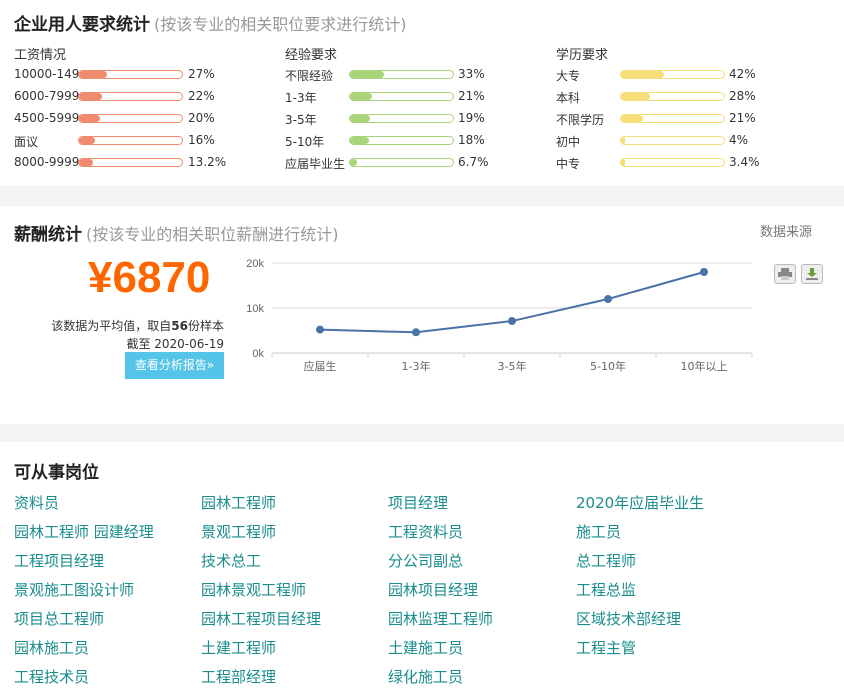 The image size is (844, 700). I want to click on x-tick-label: 10年以上, so click(704, 366).